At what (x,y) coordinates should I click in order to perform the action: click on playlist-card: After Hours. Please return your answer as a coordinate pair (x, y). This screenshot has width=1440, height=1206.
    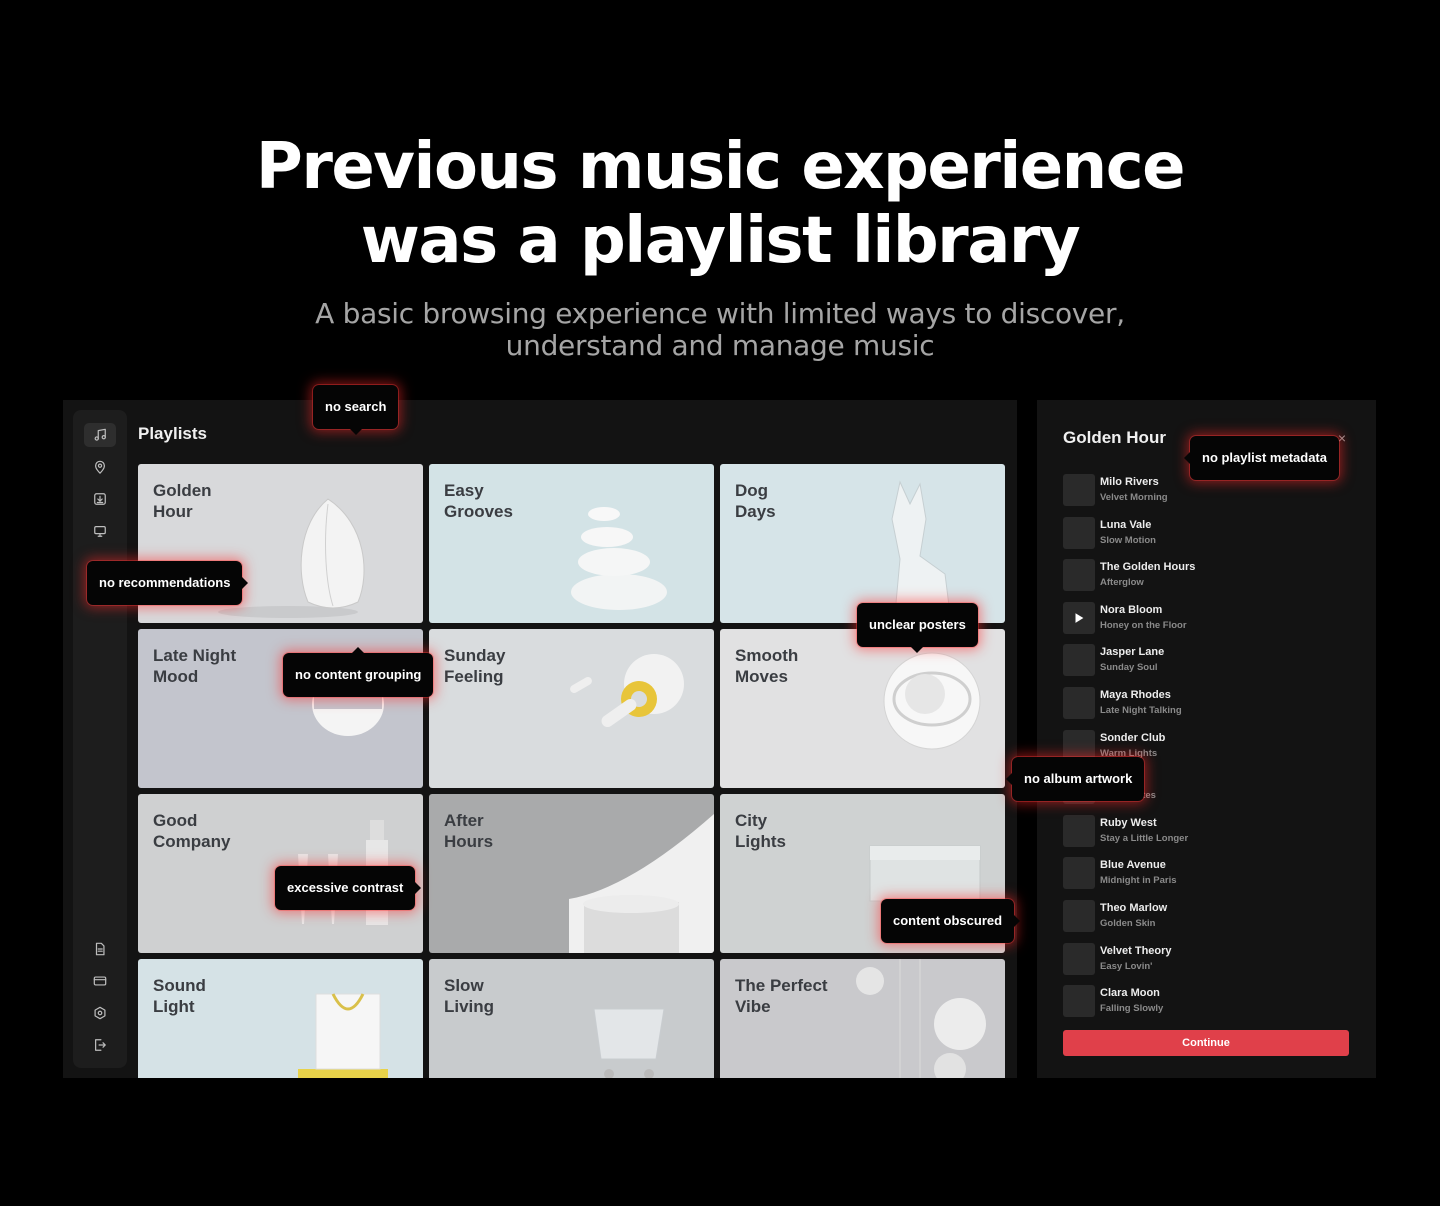
    Looking at the image, I should click on (571, 873).